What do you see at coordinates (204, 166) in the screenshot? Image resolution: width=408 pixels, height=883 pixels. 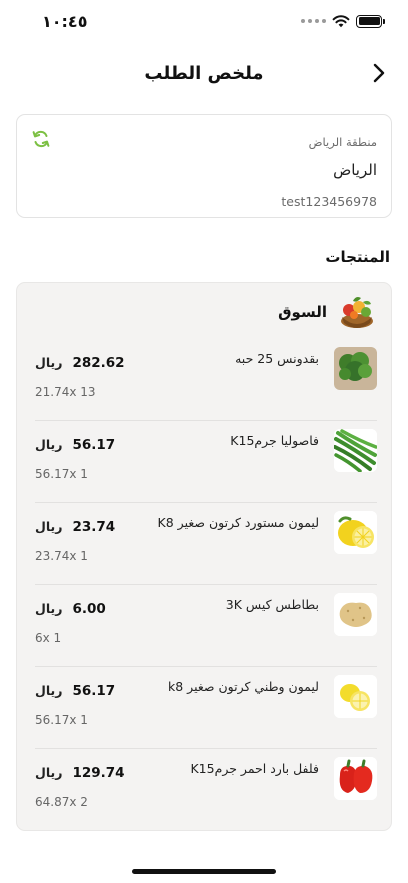 I see `location-card: منطقة الرياض الرياض test123456978` at bounding box center [204, 166].